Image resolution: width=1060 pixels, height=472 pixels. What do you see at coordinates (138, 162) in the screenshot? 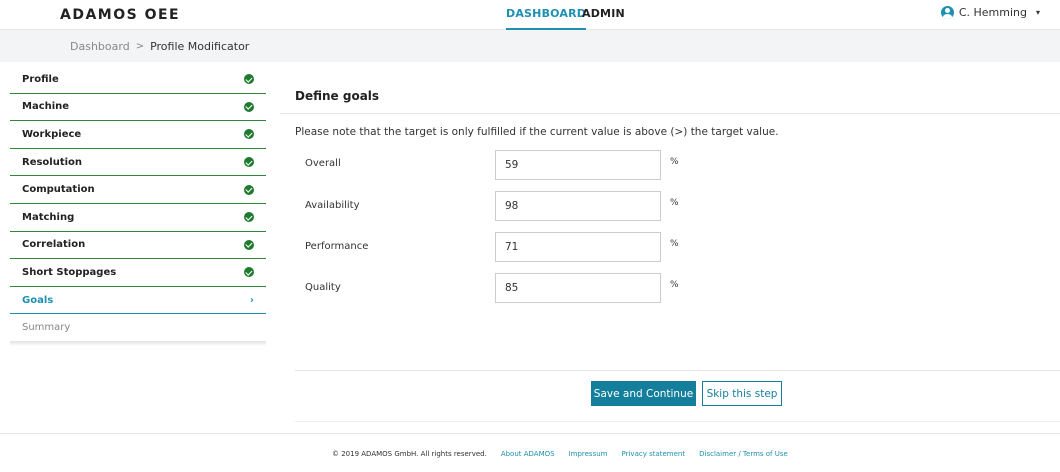
I see `step-resolution: Resolution` at bounding box center [138, 162].